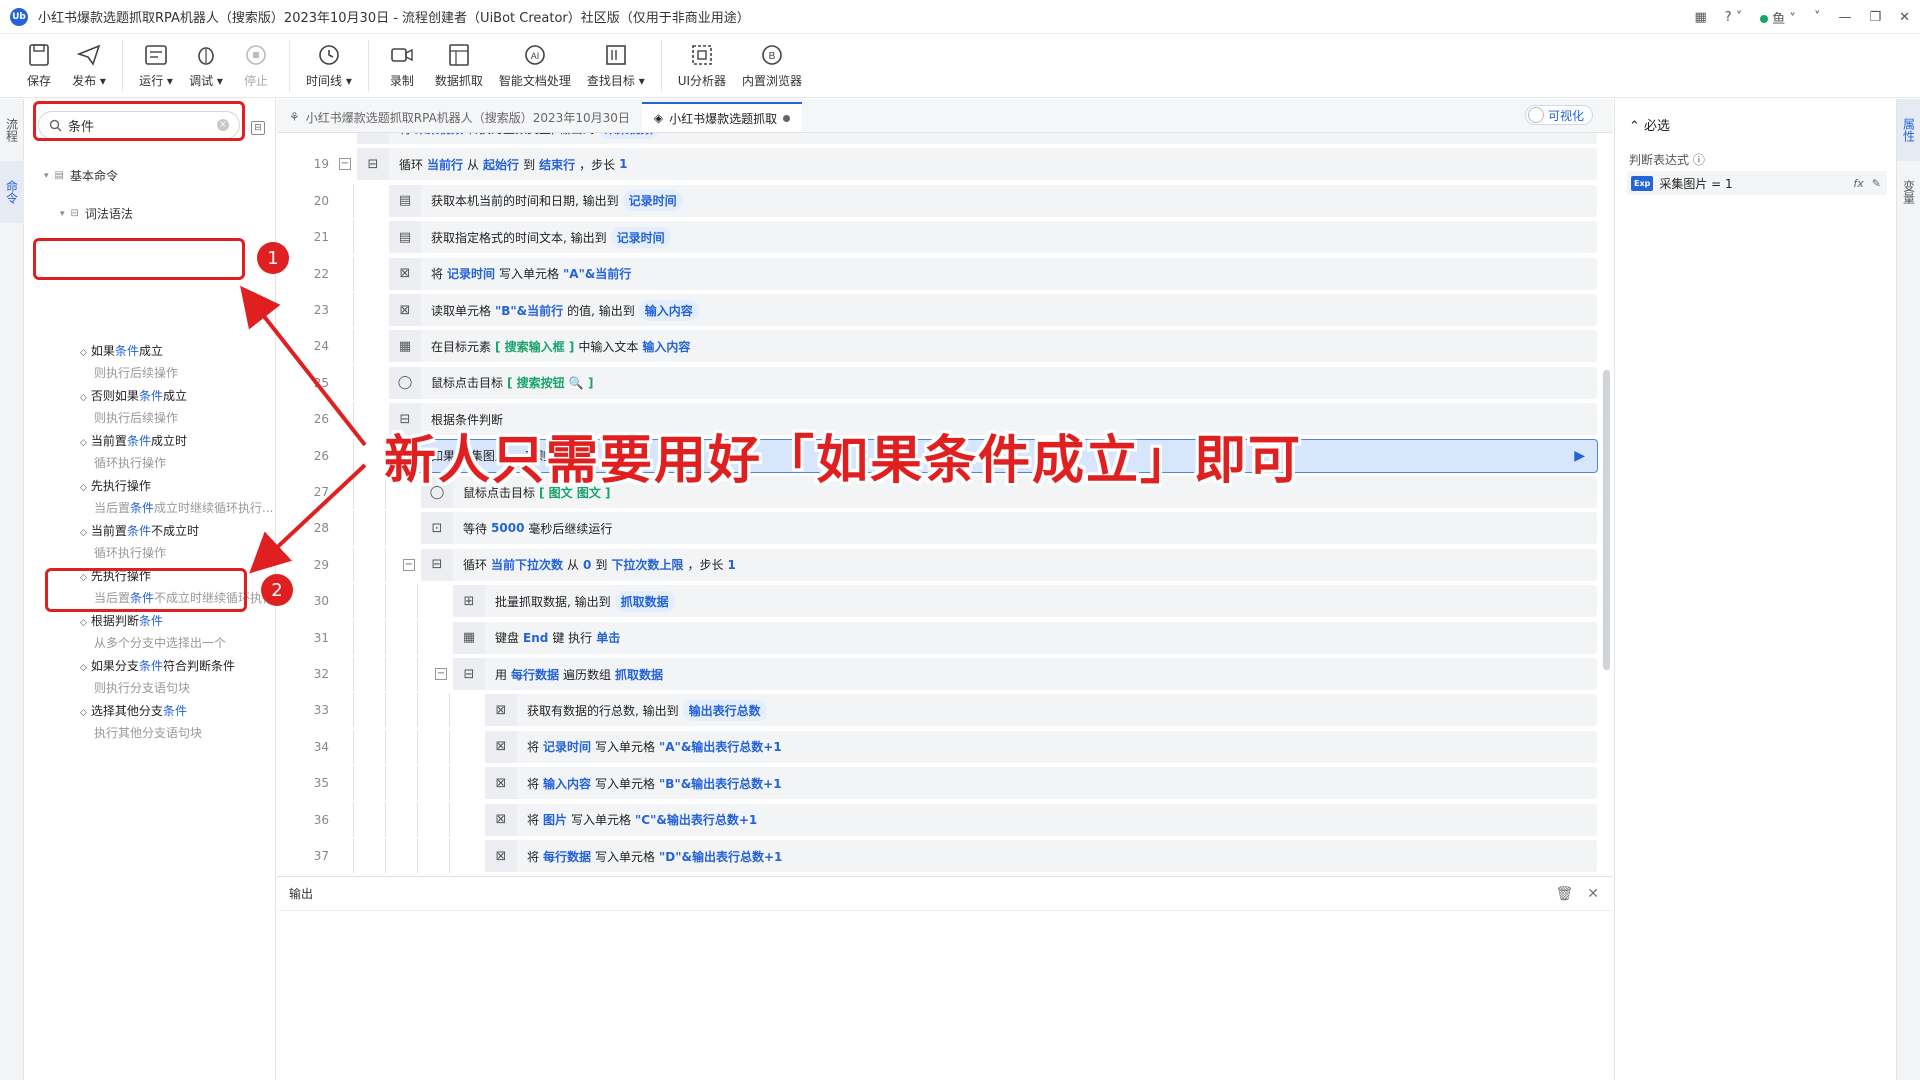 The image size is (1920, 1080). I want to click on code-variable: 1, so click(623, 164).